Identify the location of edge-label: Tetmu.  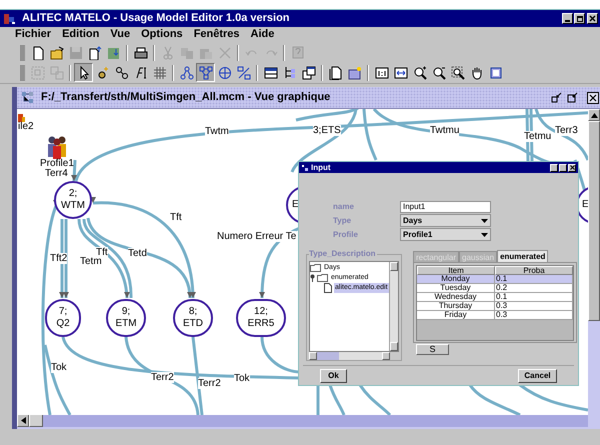
(538, 136).